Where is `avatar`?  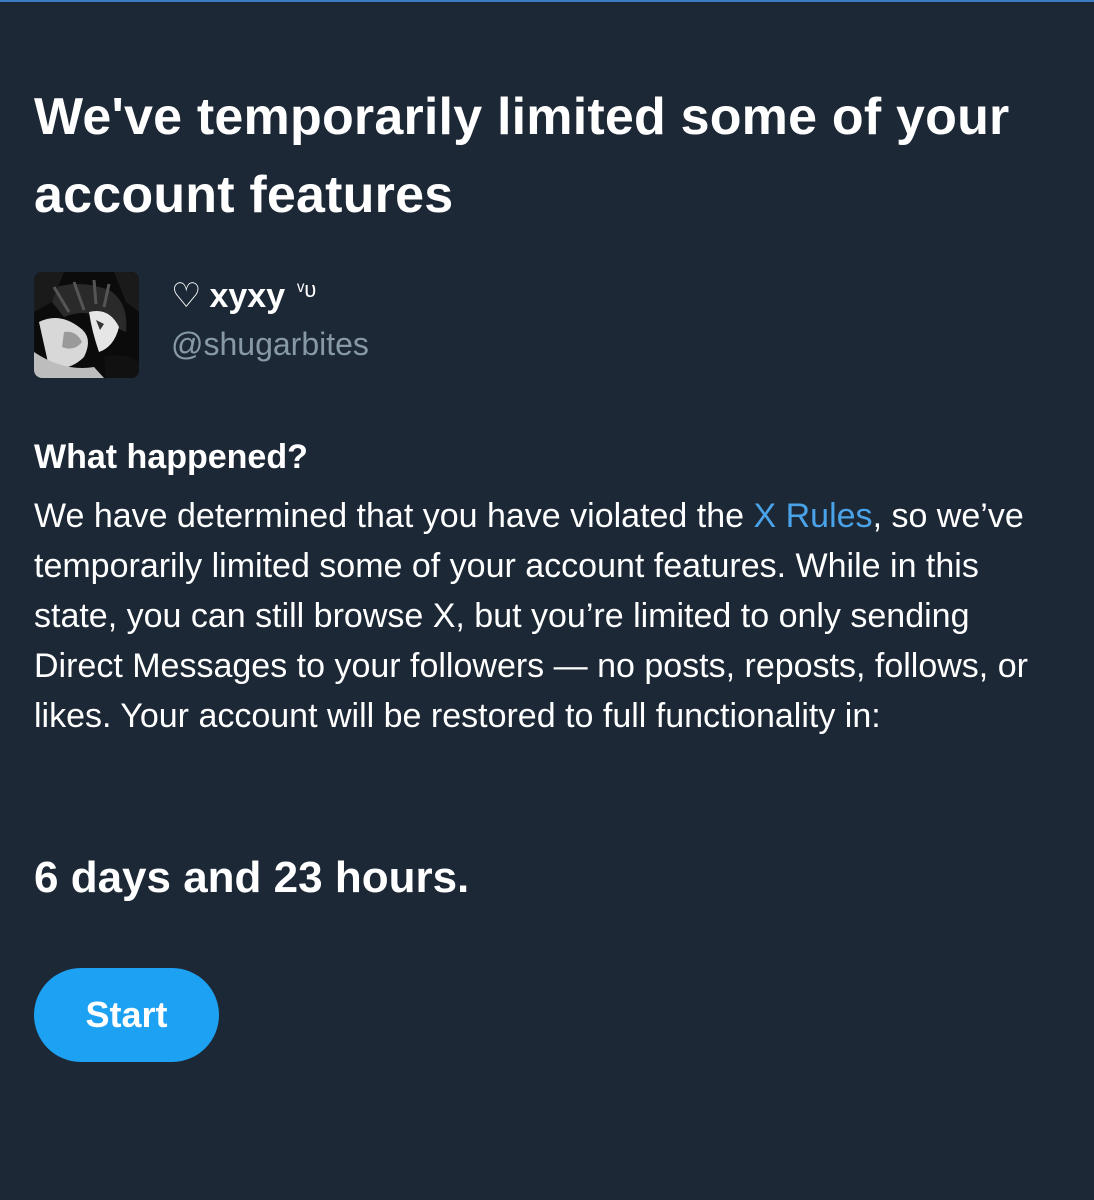
avatar is located at coordinates (86, 325).